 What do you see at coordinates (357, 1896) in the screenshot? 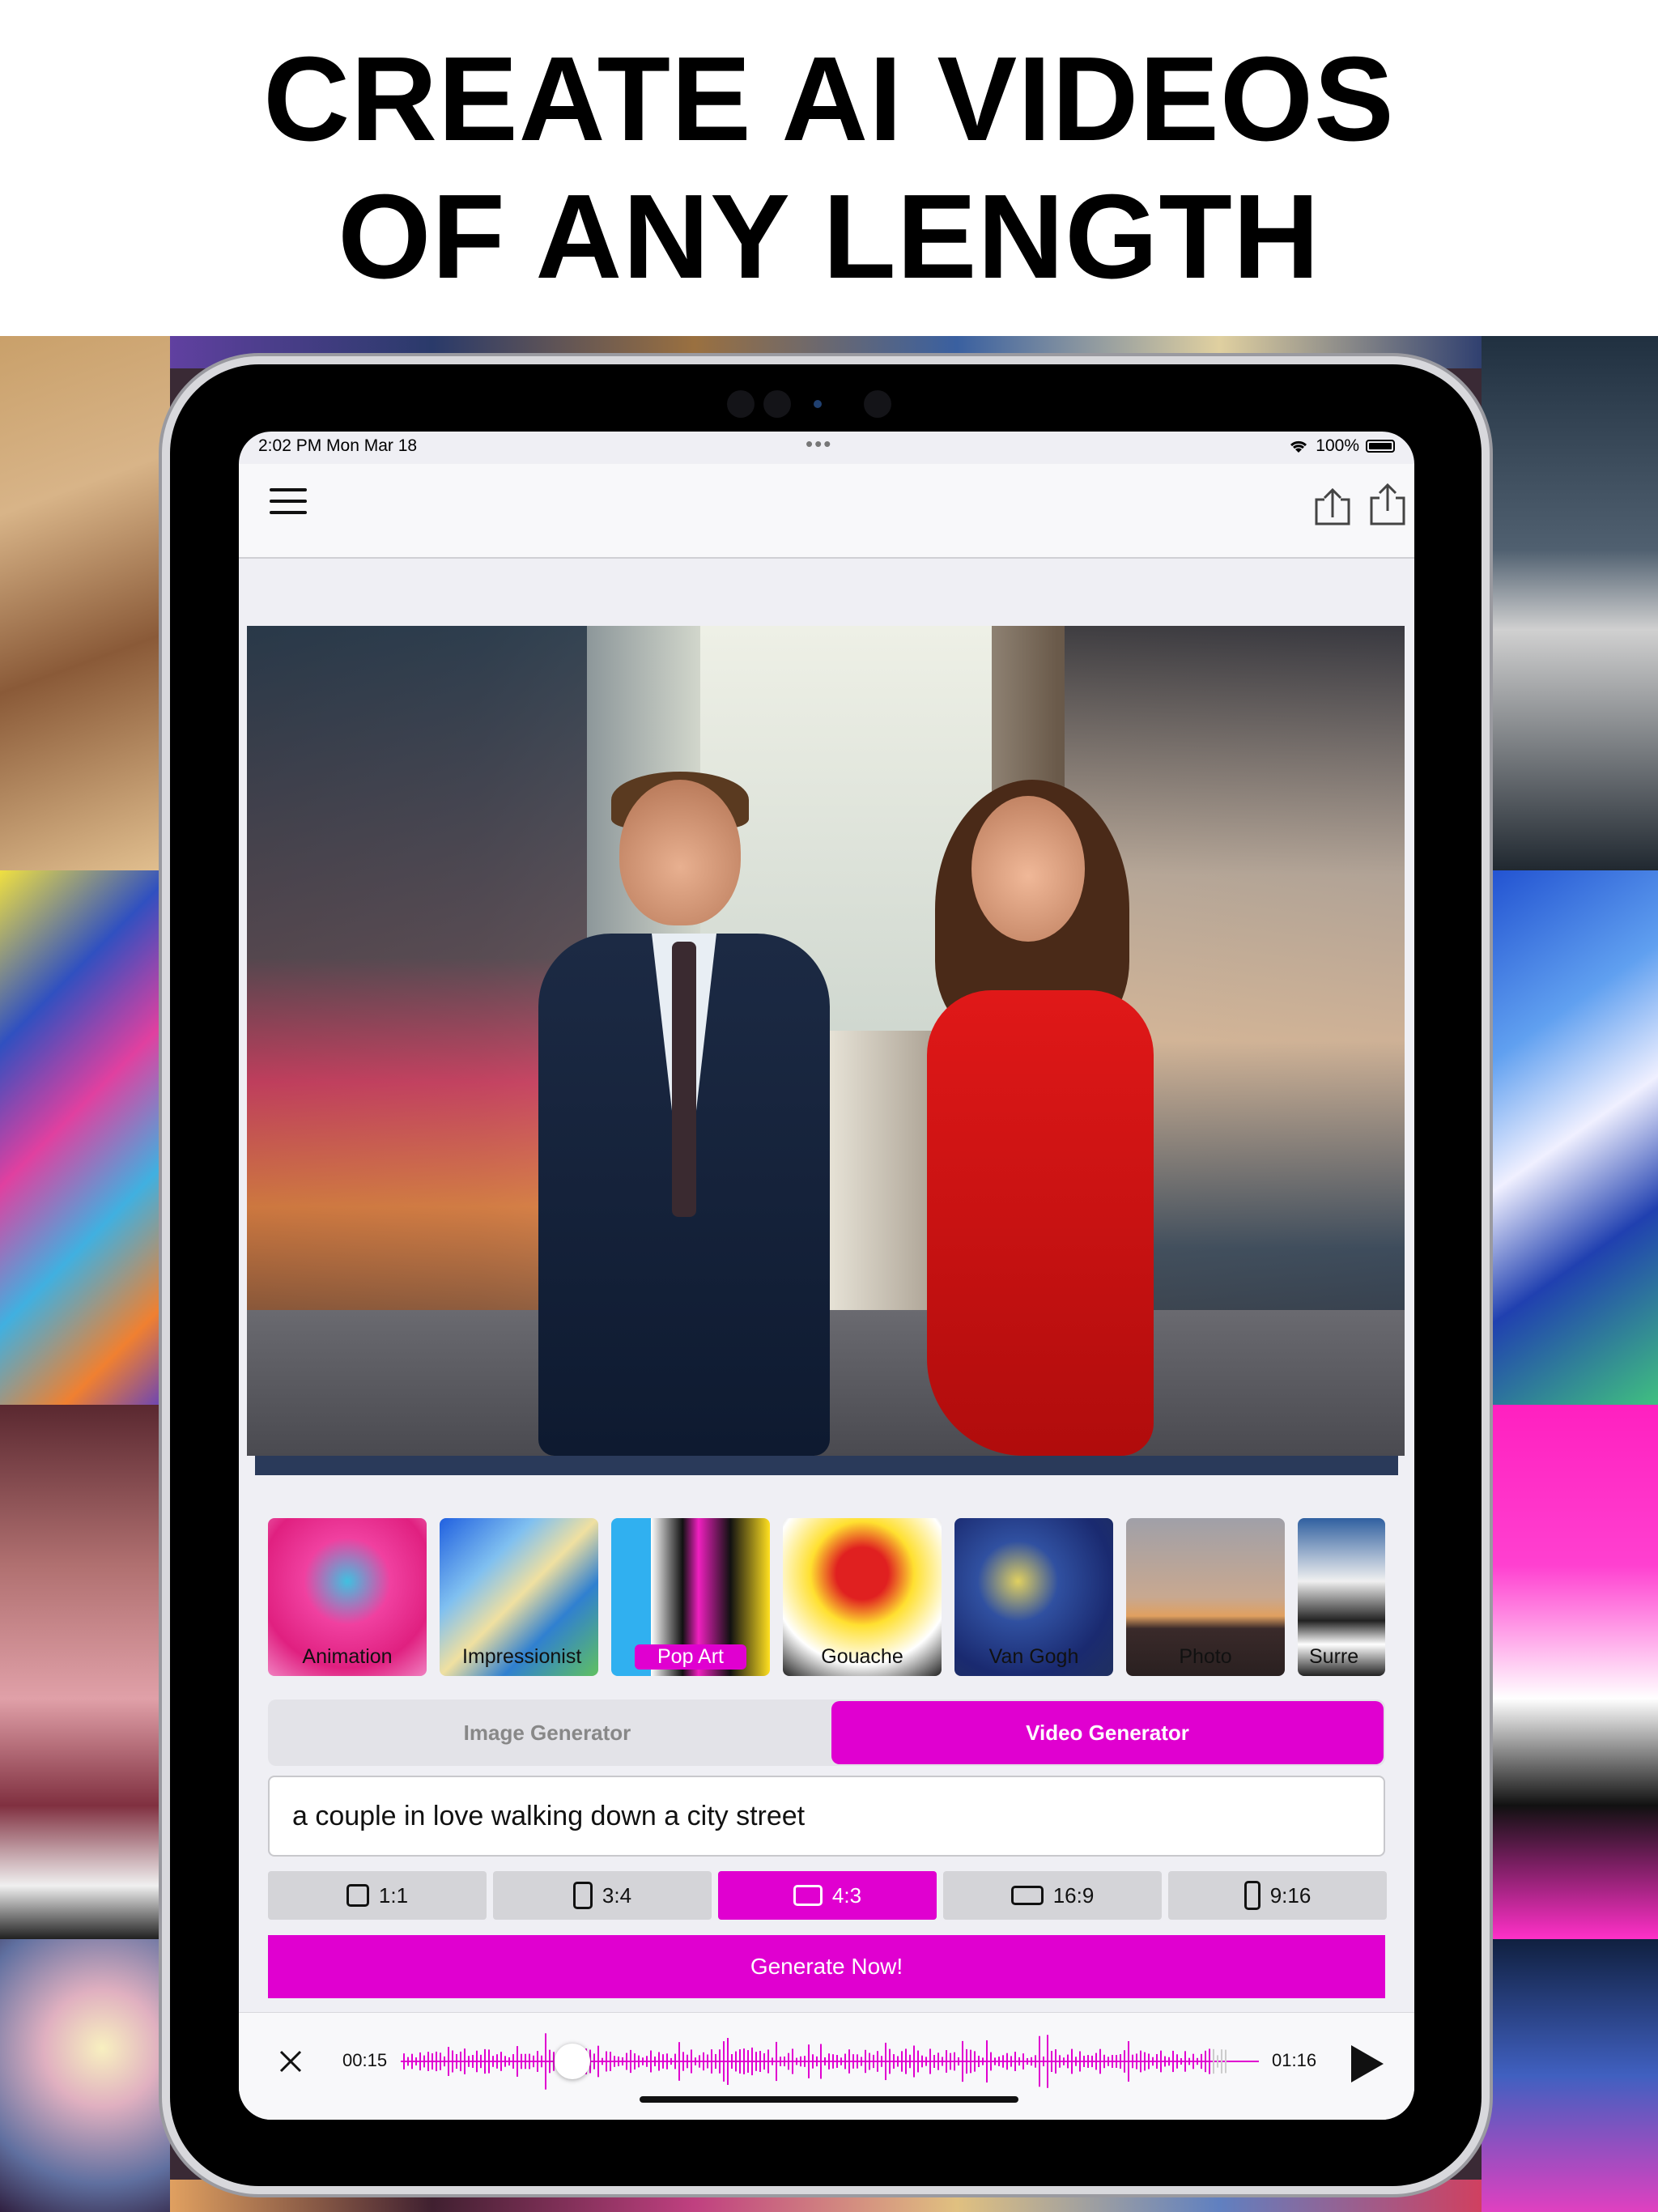
I see `square-icon` at bounding box center [357, 1896].